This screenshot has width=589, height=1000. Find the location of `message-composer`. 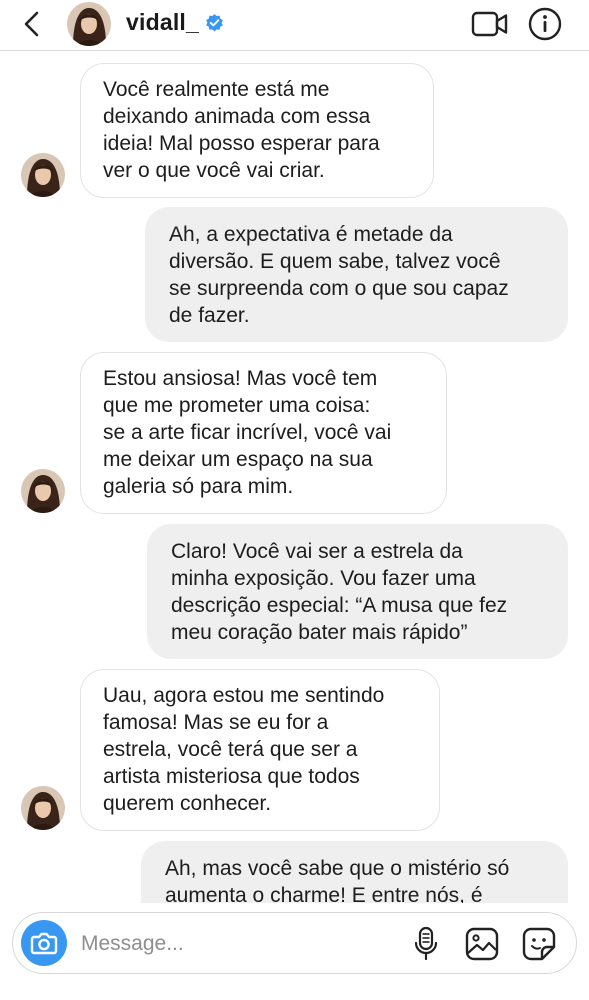

message-composer is located at coordinates (294, 943).